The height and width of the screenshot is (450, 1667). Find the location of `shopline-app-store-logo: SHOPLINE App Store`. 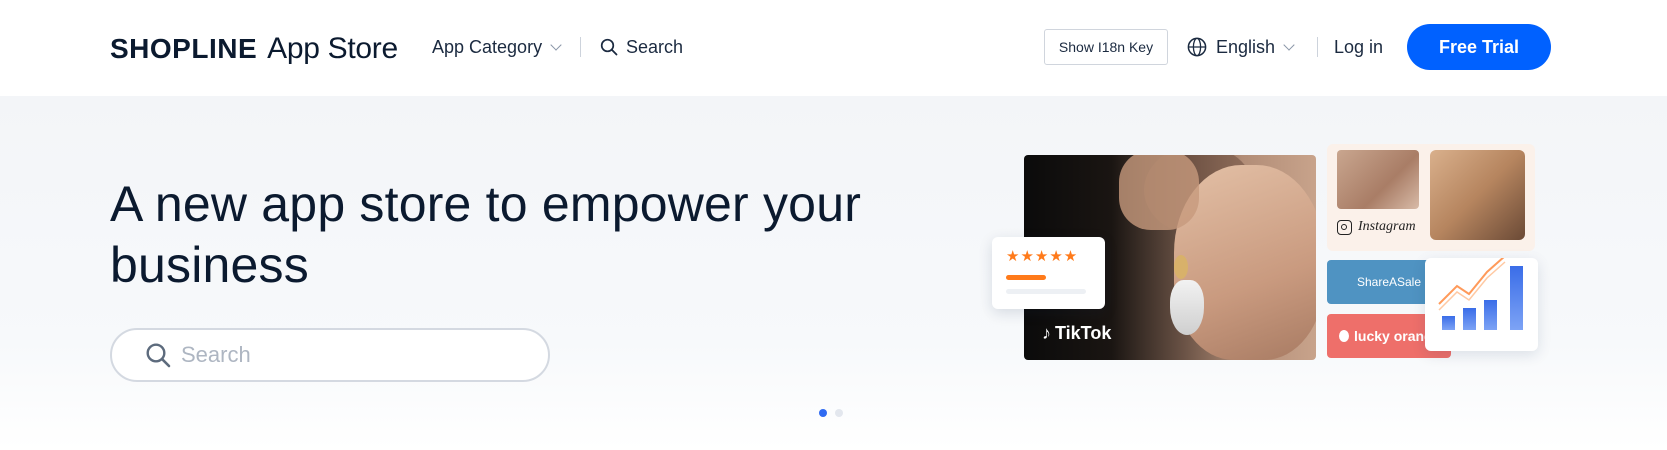

shopline-app-store-logo: SHOPLINE App Store is located at coordinates (254, 48).